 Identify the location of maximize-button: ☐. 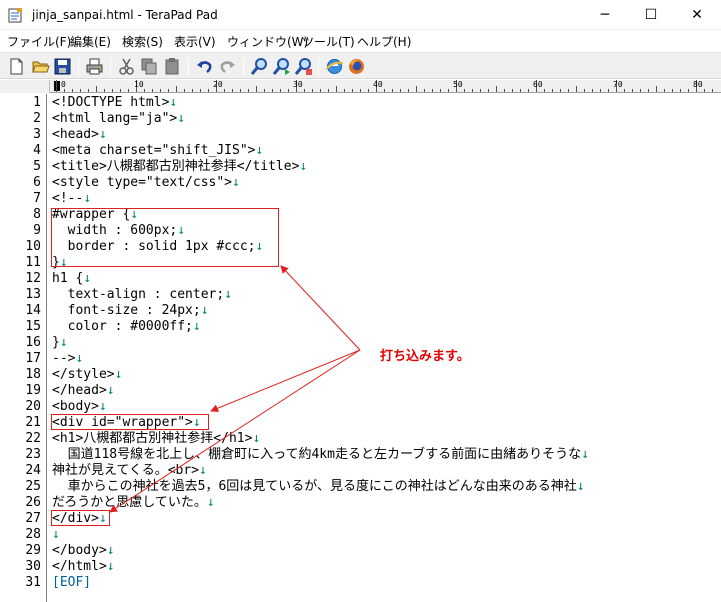
(651, 15).